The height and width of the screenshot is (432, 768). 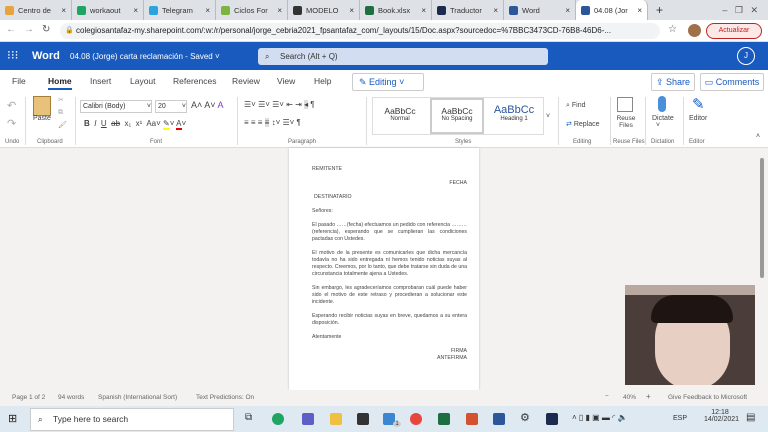 What do you see at coordinates (612, 10) in the screenshot?
I see `browser-tab: 04.08 (Jor ×` at bounding box center [612, 10].